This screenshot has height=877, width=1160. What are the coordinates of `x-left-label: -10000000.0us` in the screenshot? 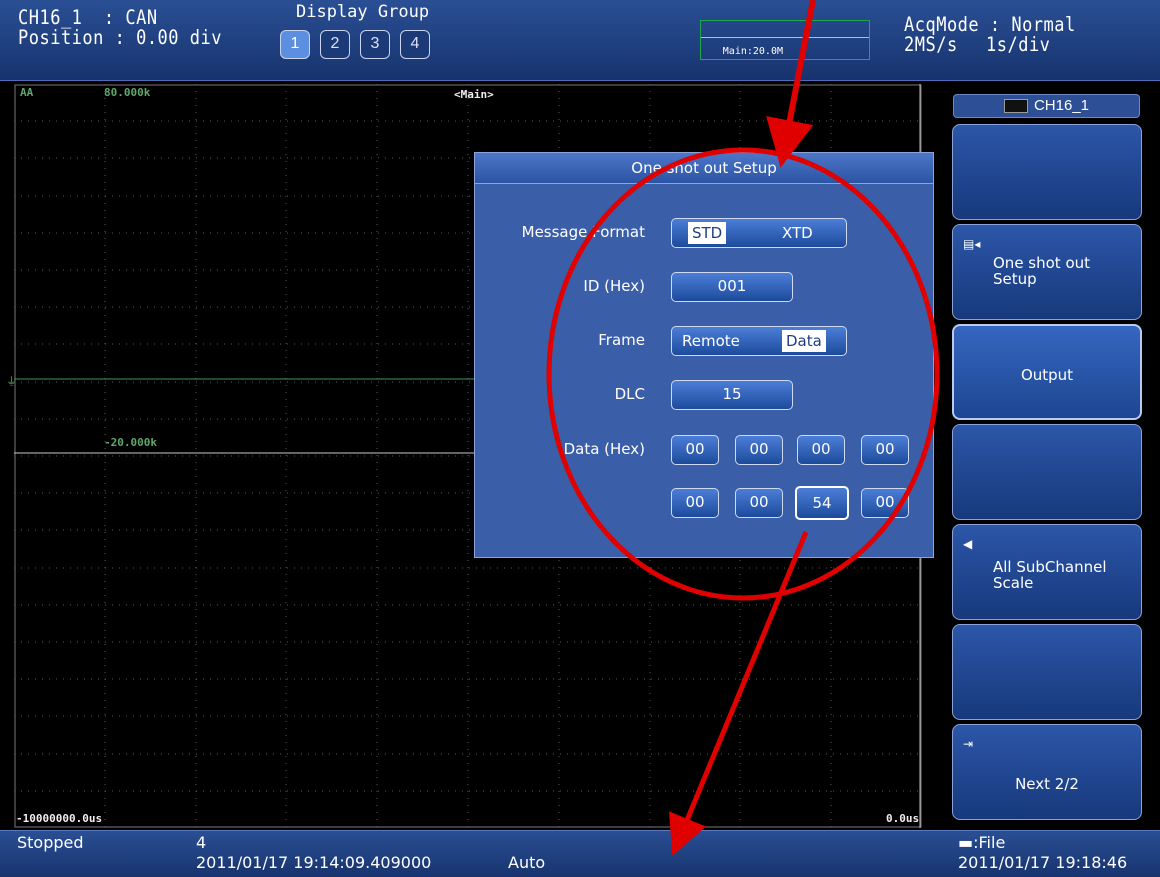 It's located at (59, 818).